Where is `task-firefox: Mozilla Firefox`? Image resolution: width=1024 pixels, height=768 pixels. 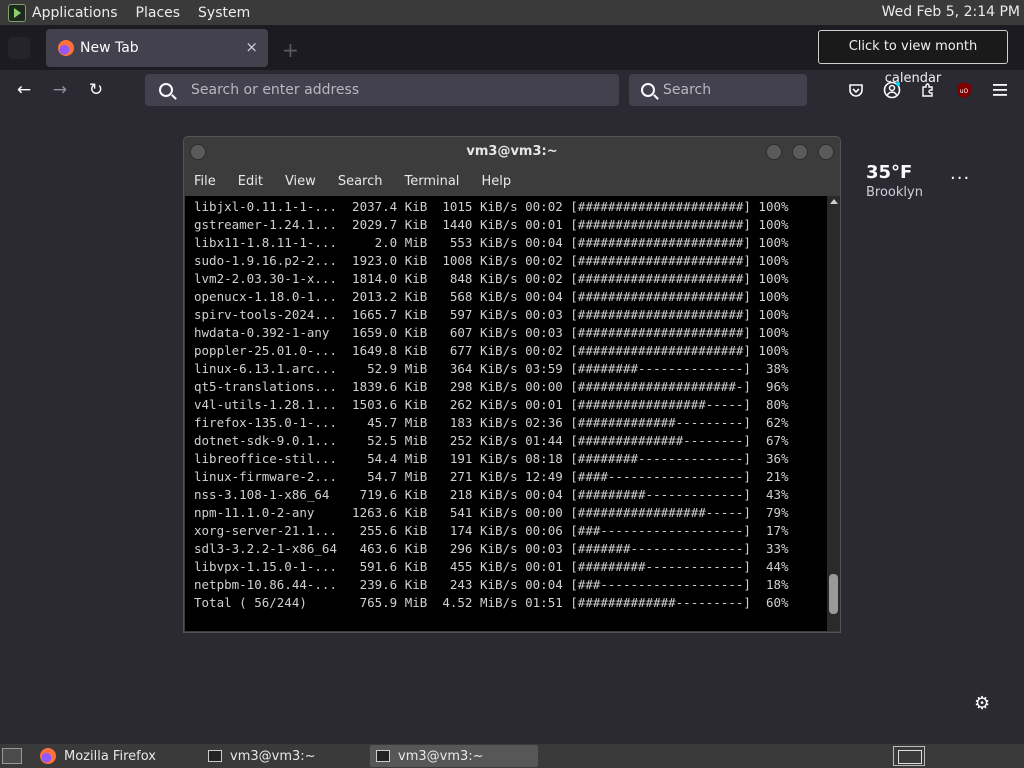
task-firefox: Mozilla Firefox is located at coordinates (117, 756).